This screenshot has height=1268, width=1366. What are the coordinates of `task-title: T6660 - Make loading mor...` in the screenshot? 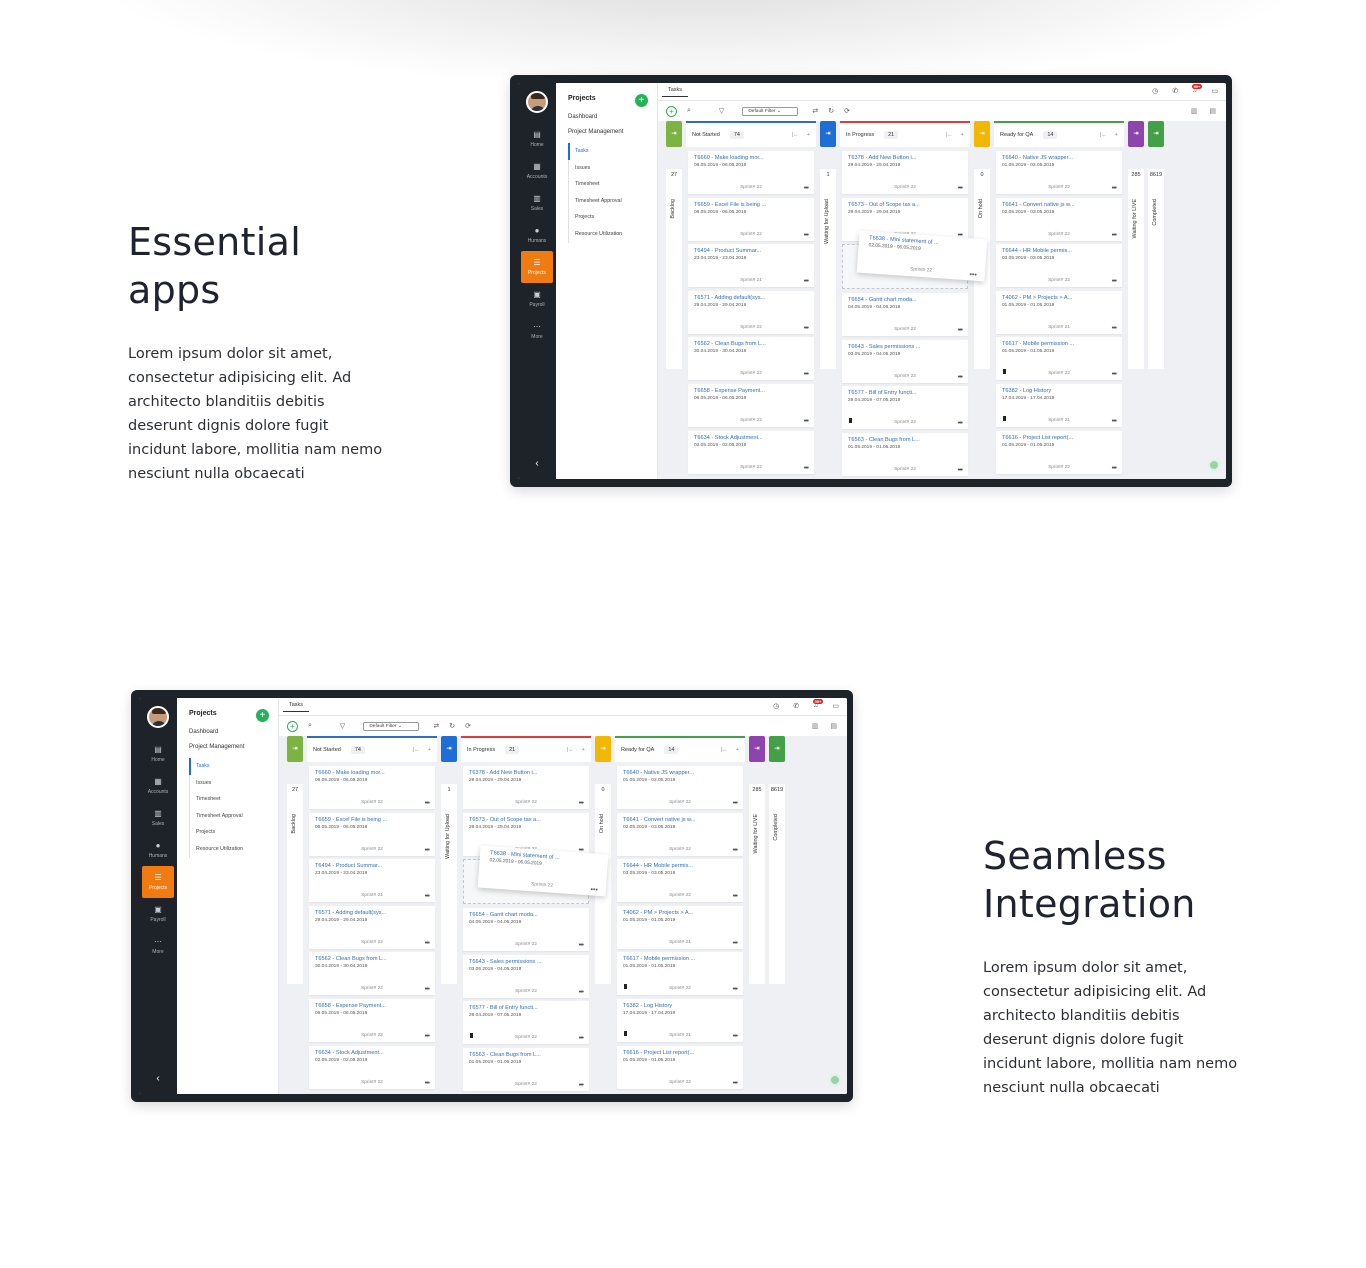 It's located at (751, 158).